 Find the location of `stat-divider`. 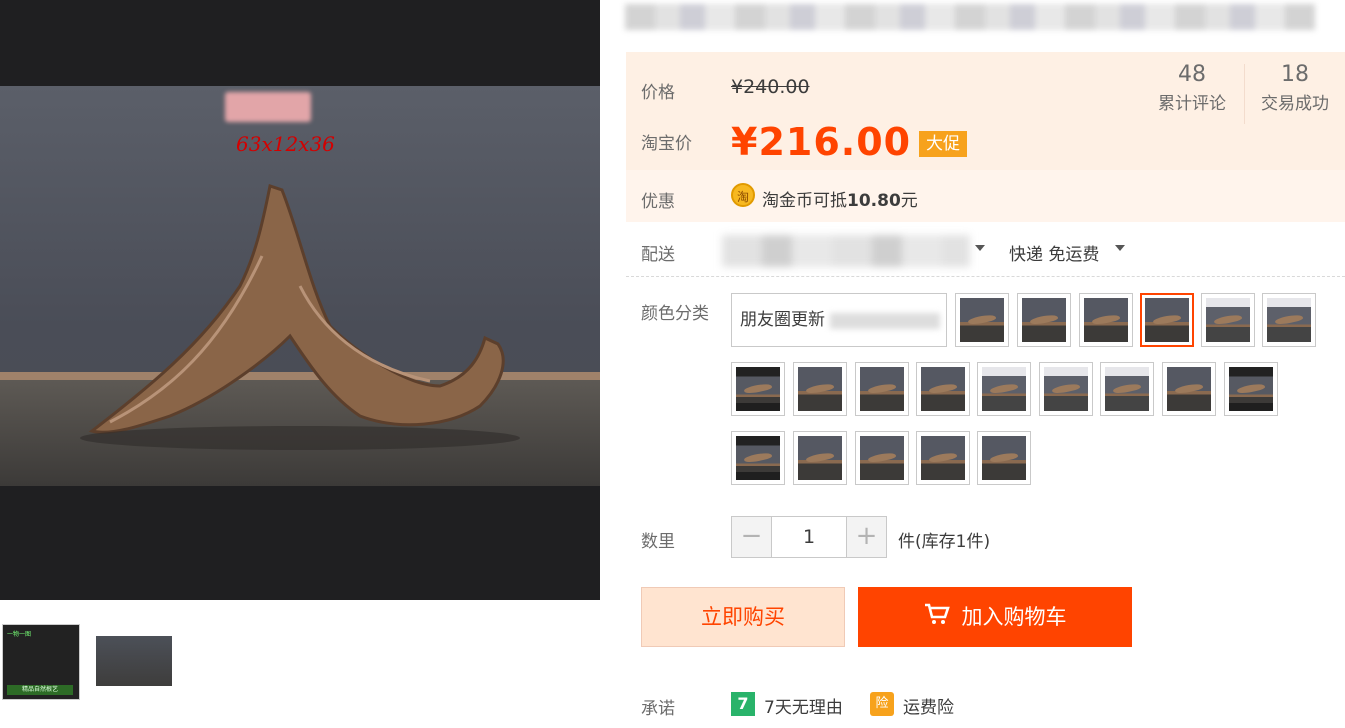

stat-divider is located at coordinates (1244, 94).